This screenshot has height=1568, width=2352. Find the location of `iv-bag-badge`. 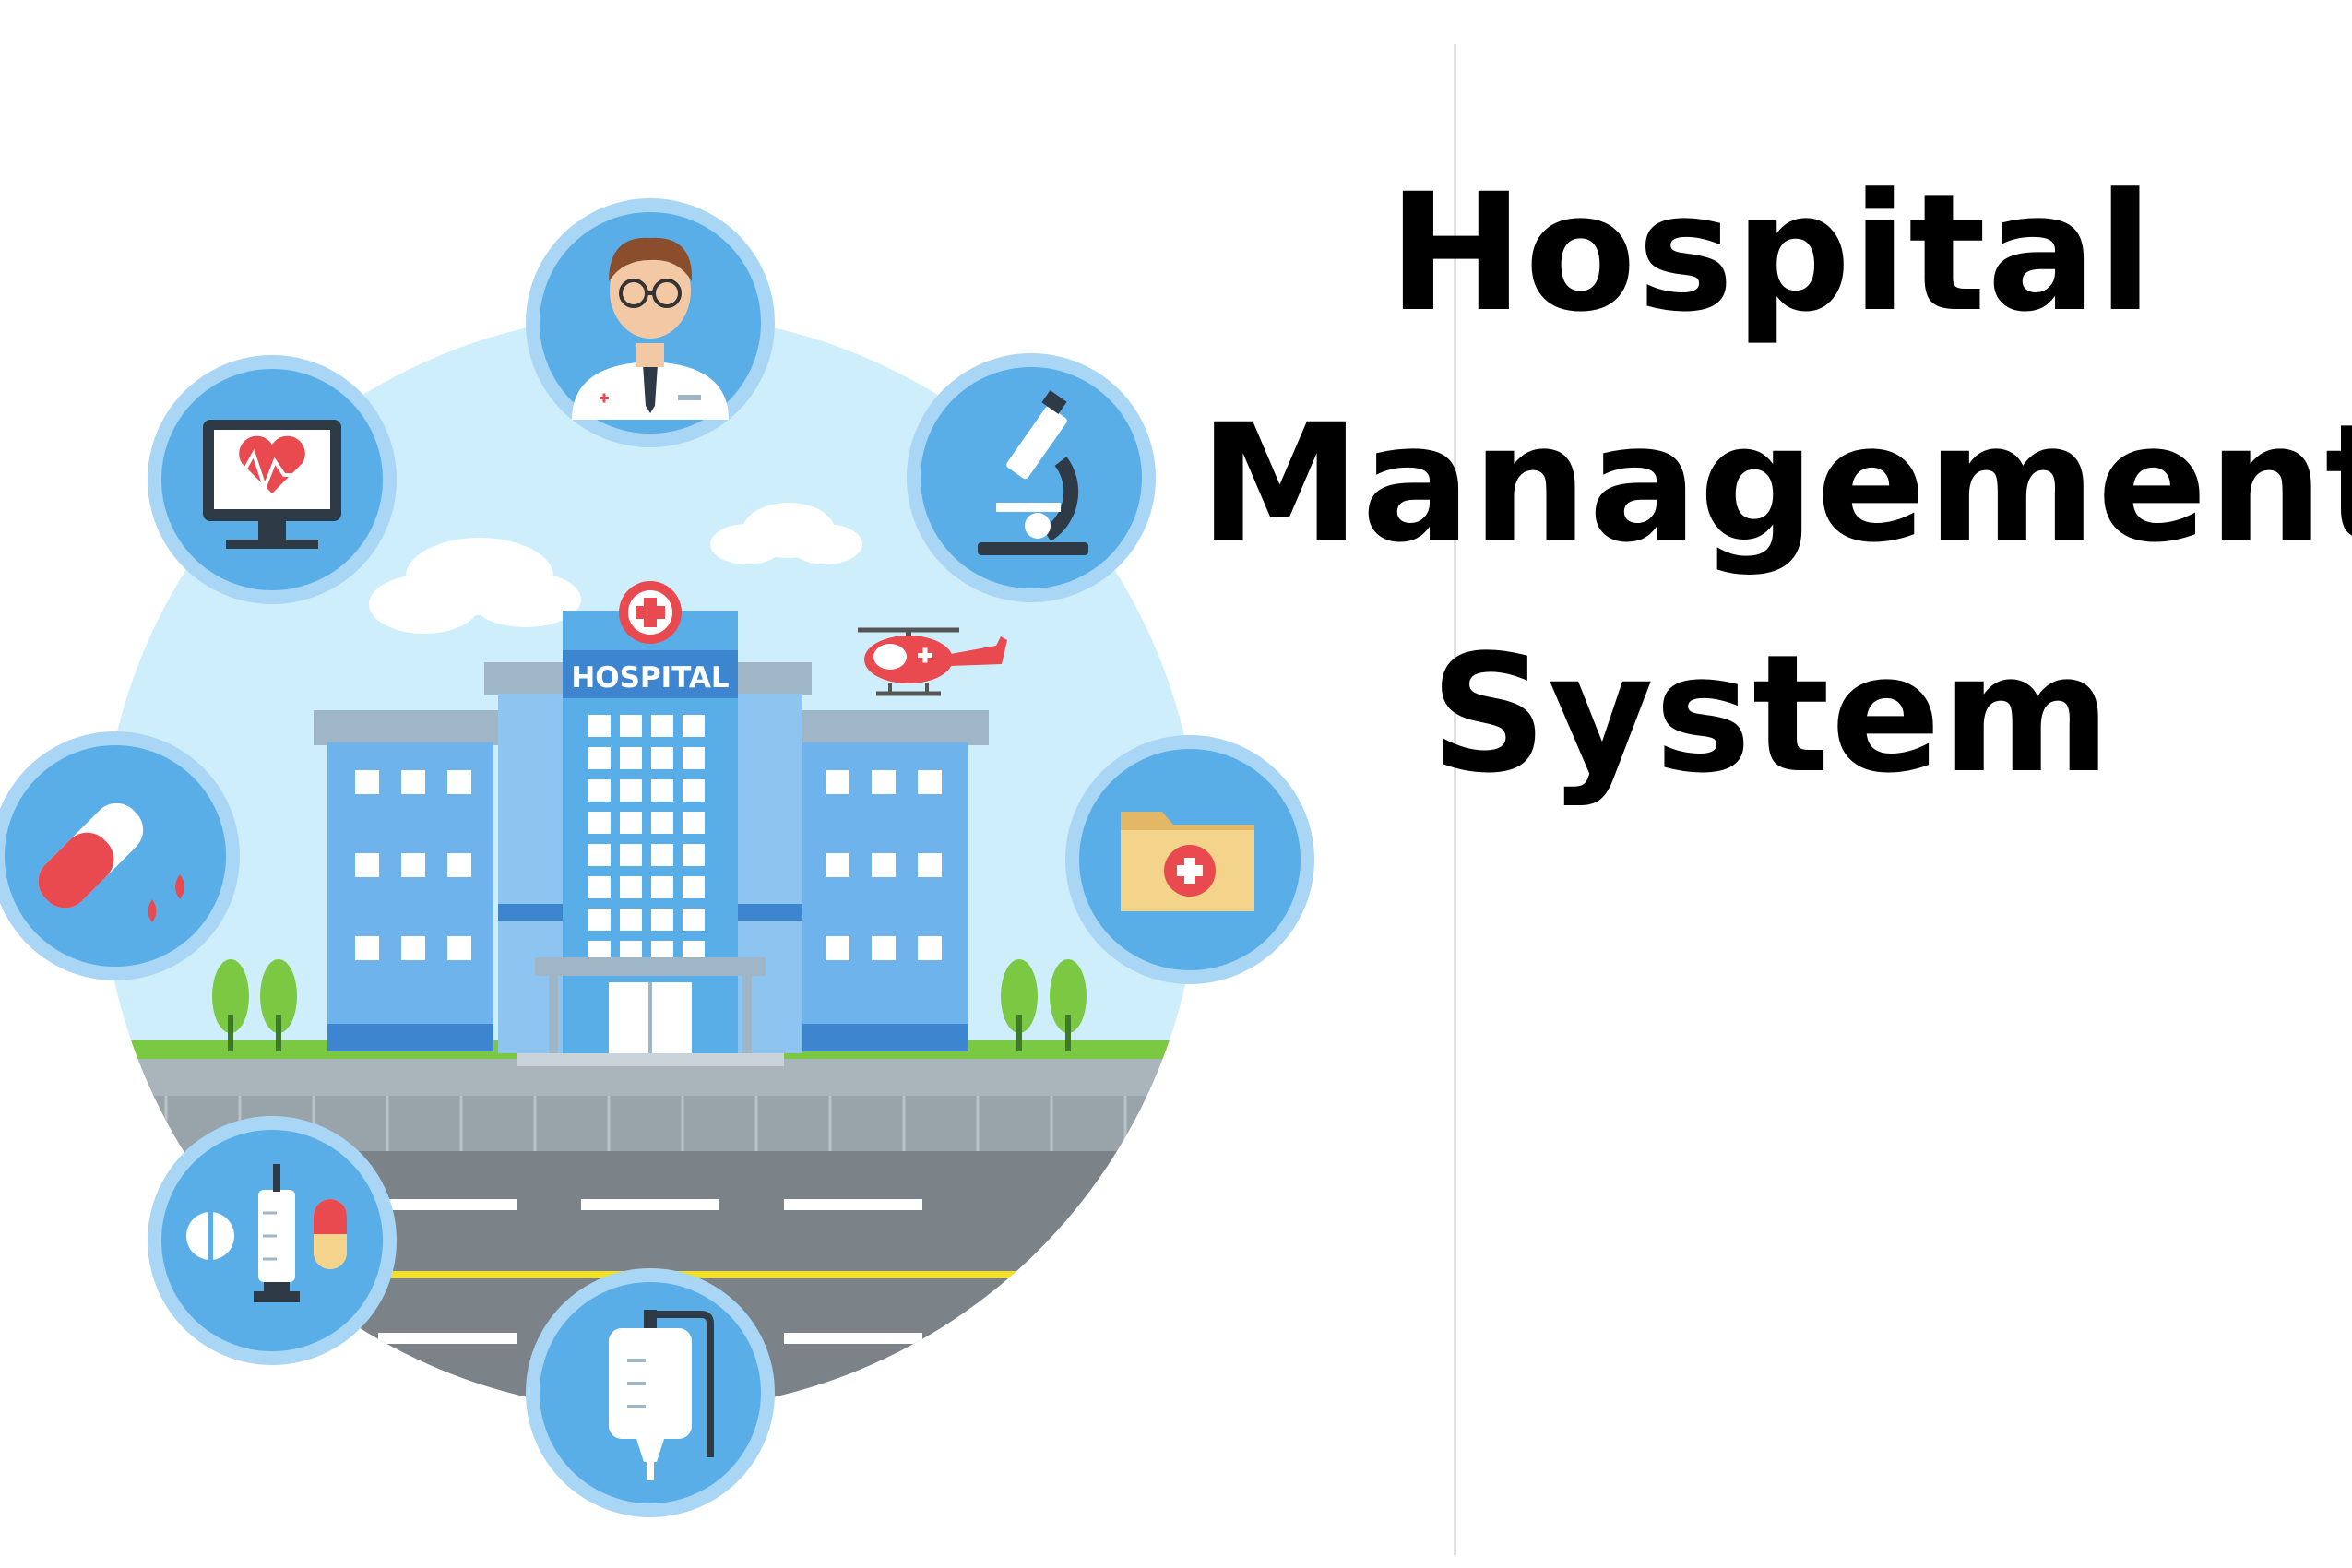

iv-bag-badge is located at coordinates (650, 1392).